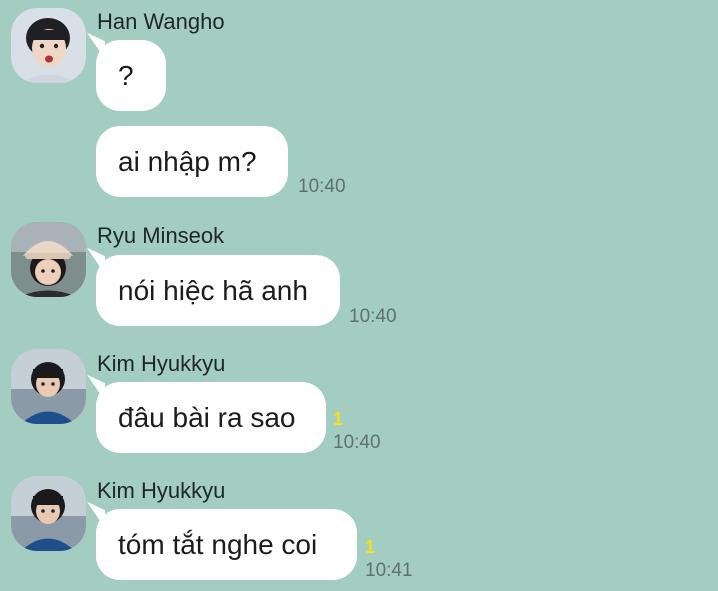 The height and width of the screenshot is (591, 718). Describe the element at coordinates (161, 235) in the screenshot. I see `sender-name: Ryu Minseok` at that location.